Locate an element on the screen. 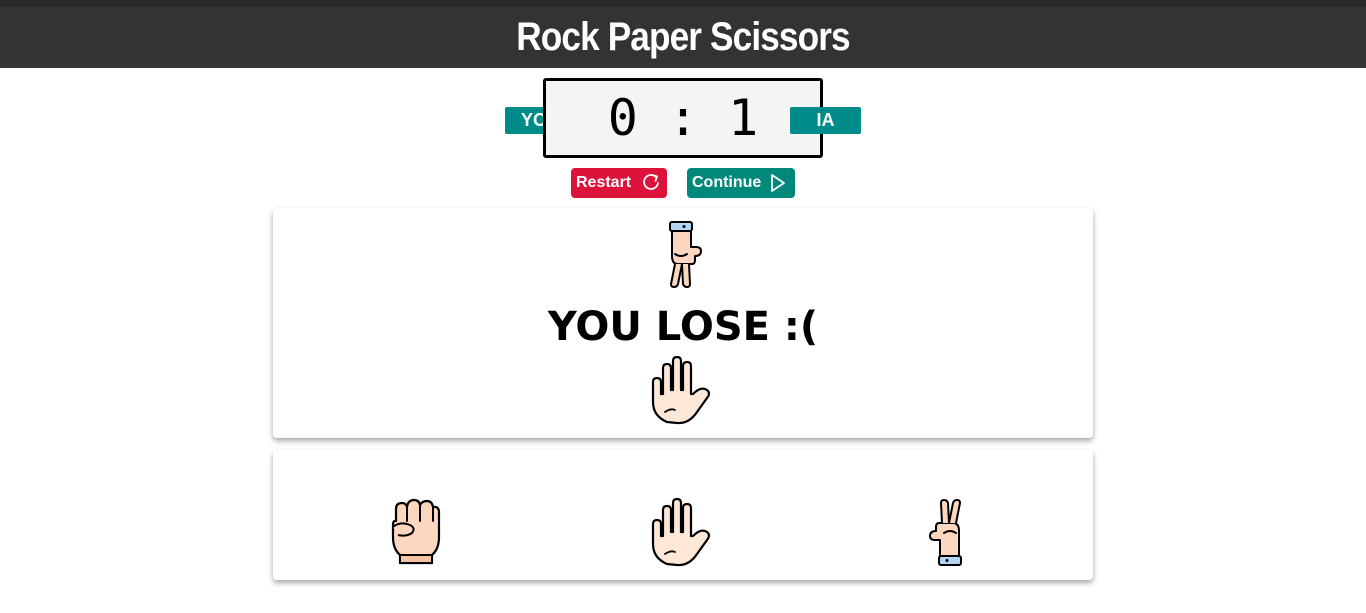 The width and height of the screenshot is (1366, 613). restart-label: Restart is located at coordinates (604, 182).